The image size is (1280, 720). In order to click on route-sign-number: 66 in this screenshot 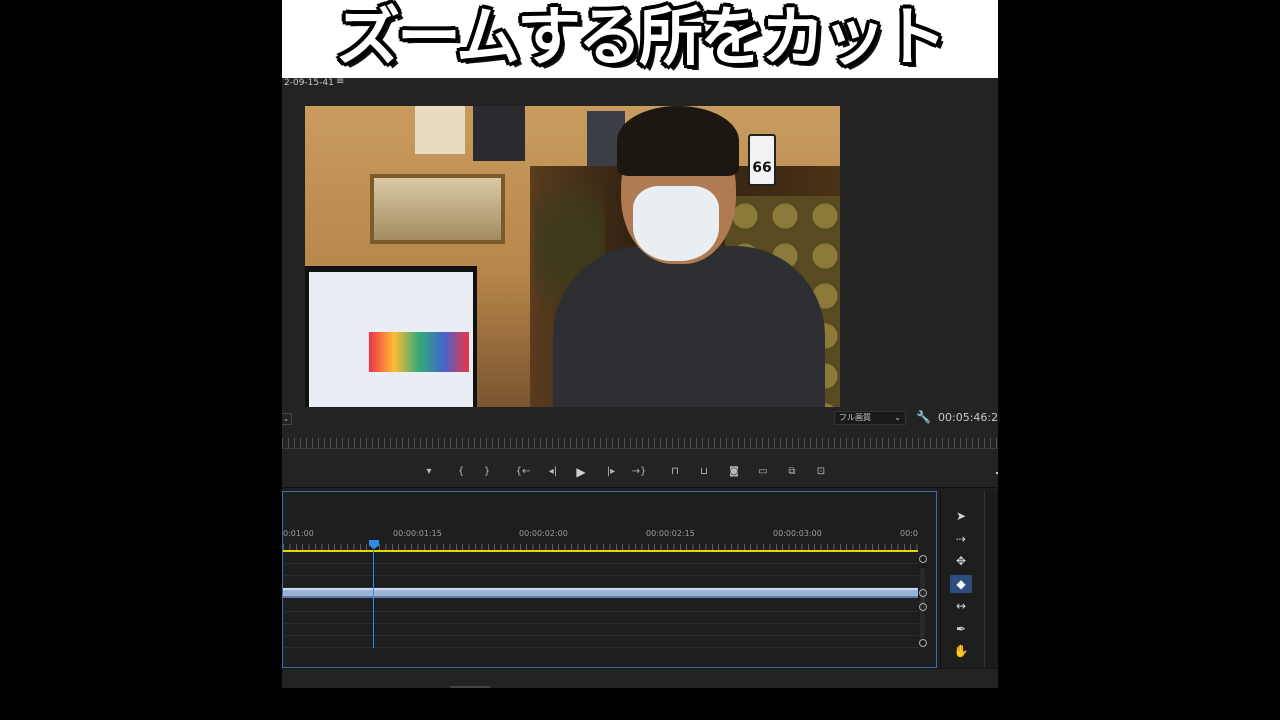, I will do `click(762, 168)`.